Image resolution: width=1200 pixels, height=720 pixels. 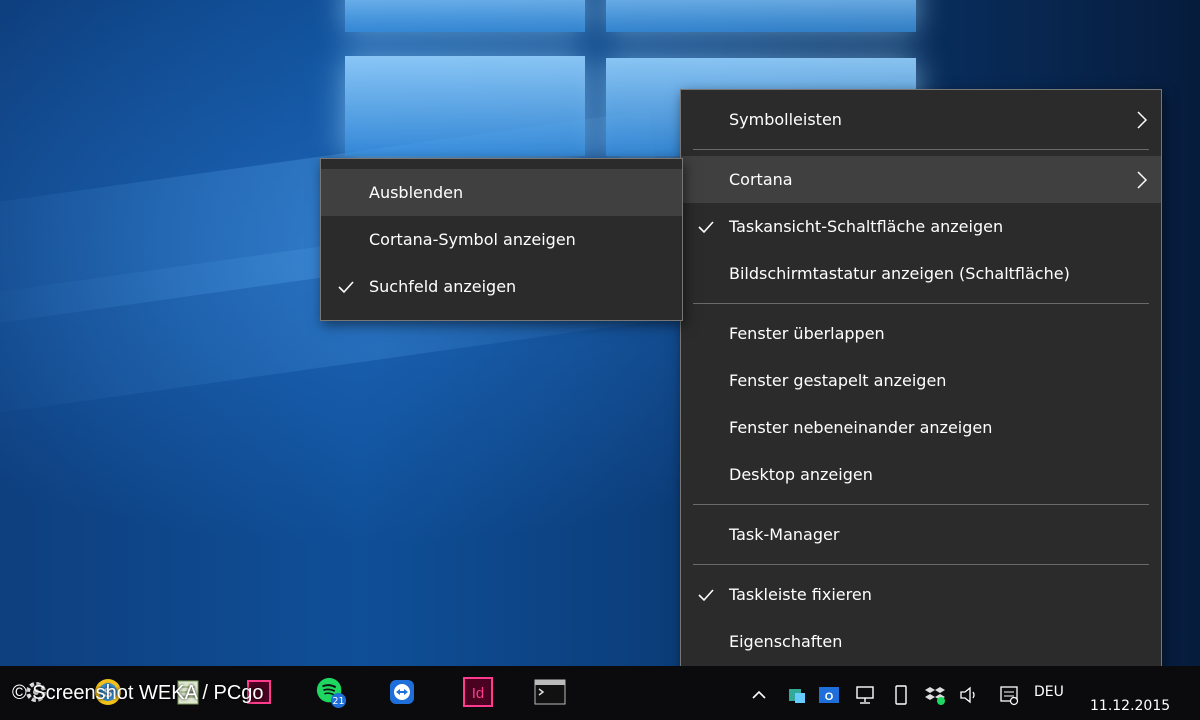 I want to click on indesign-label: Id, so click(x=478, y=693).